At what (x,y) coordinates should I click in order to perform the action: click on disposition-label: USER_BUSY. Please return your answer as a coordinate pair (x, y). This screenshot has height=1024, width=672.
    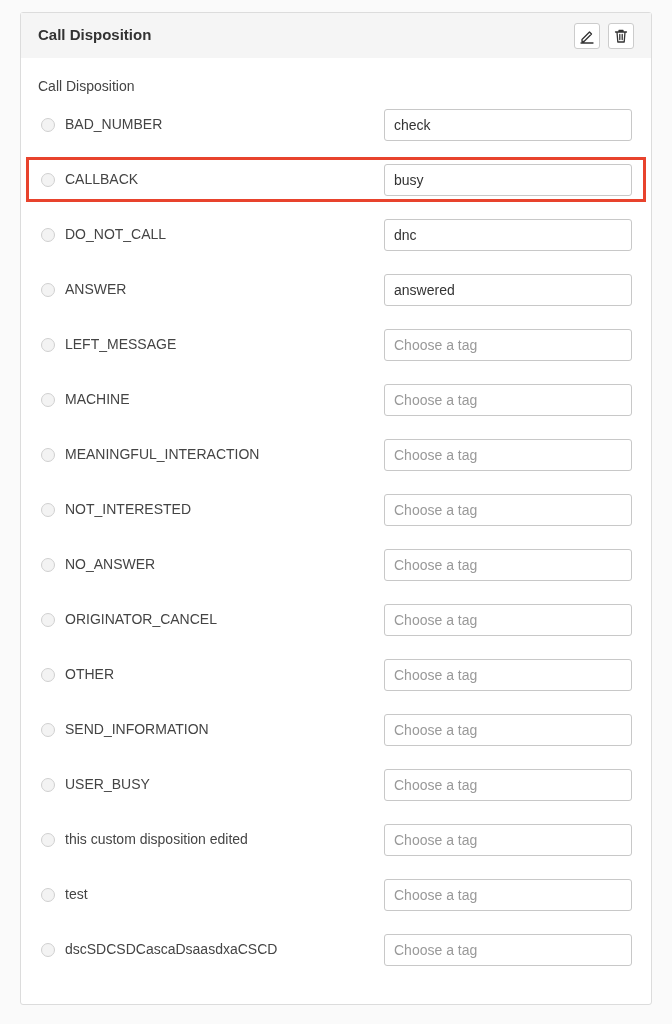
    Looking at the image, I should click on (108, 784).